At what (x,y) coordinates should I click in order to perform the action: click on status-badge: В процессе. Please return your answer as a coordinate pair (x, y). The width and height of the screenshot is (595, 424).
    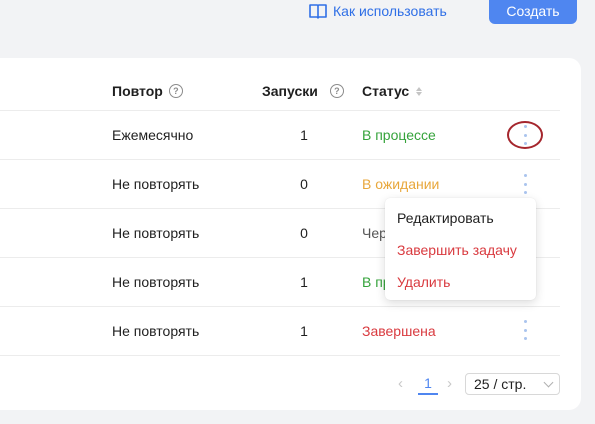
    Looking at the image, I should click on (399, 135).